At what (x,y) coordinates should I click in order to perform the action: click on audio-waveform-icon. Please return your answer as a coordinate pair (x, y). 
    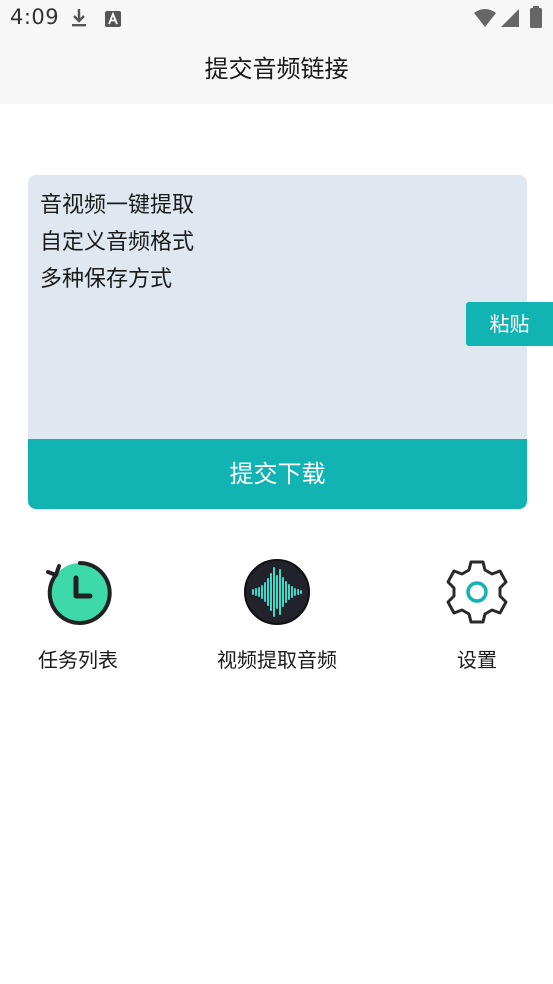
    Looking at the image, I should click on (277, 592).